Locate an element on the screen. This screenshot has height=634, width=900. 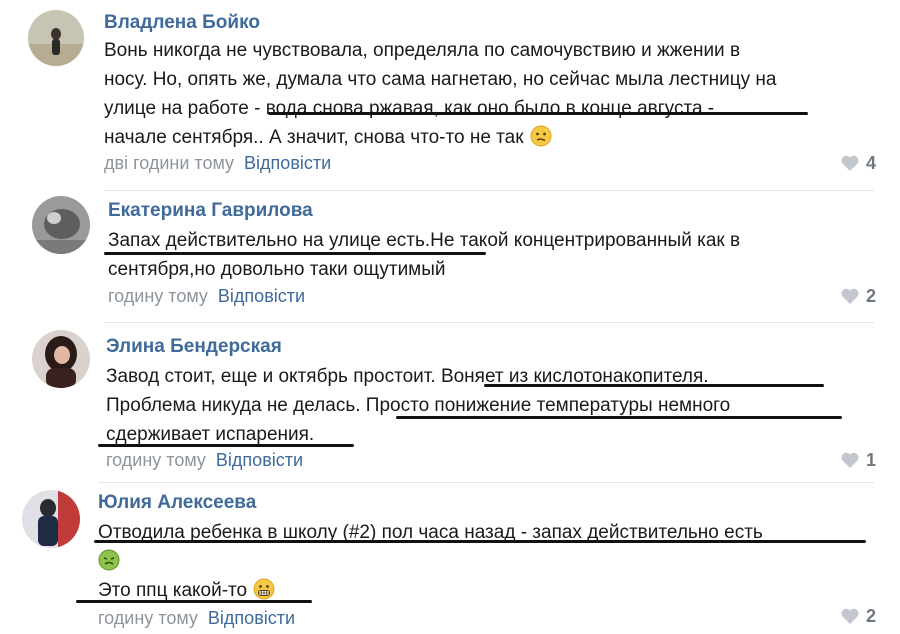
like-count: 1 is located at coordinates (870, 460).